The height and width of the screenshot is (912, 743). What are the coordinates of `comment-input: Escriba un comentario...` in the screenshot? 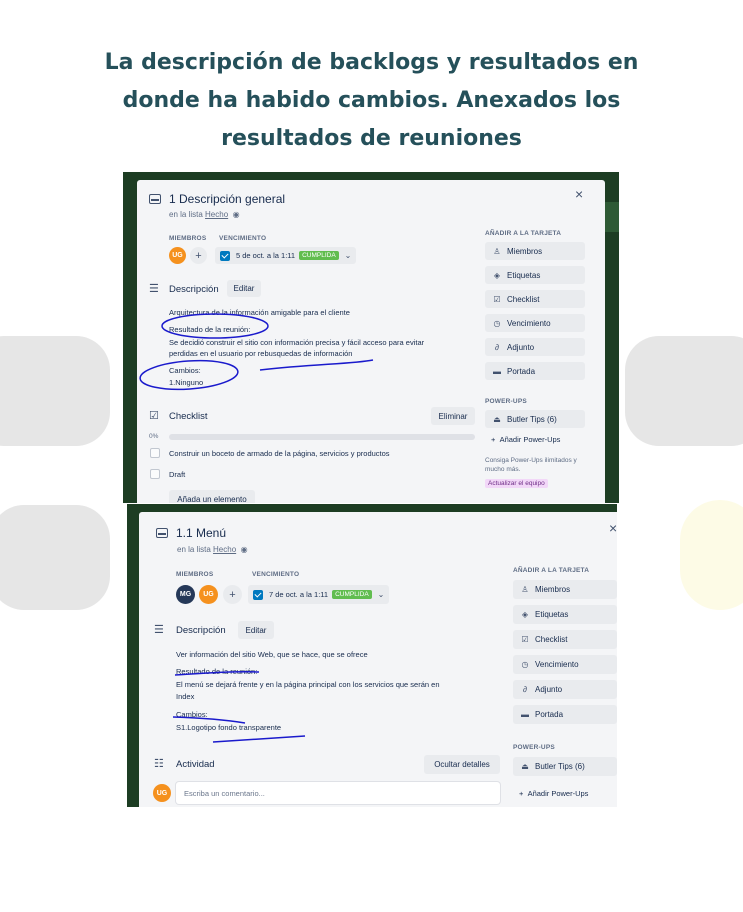 It's located at (338, 793).